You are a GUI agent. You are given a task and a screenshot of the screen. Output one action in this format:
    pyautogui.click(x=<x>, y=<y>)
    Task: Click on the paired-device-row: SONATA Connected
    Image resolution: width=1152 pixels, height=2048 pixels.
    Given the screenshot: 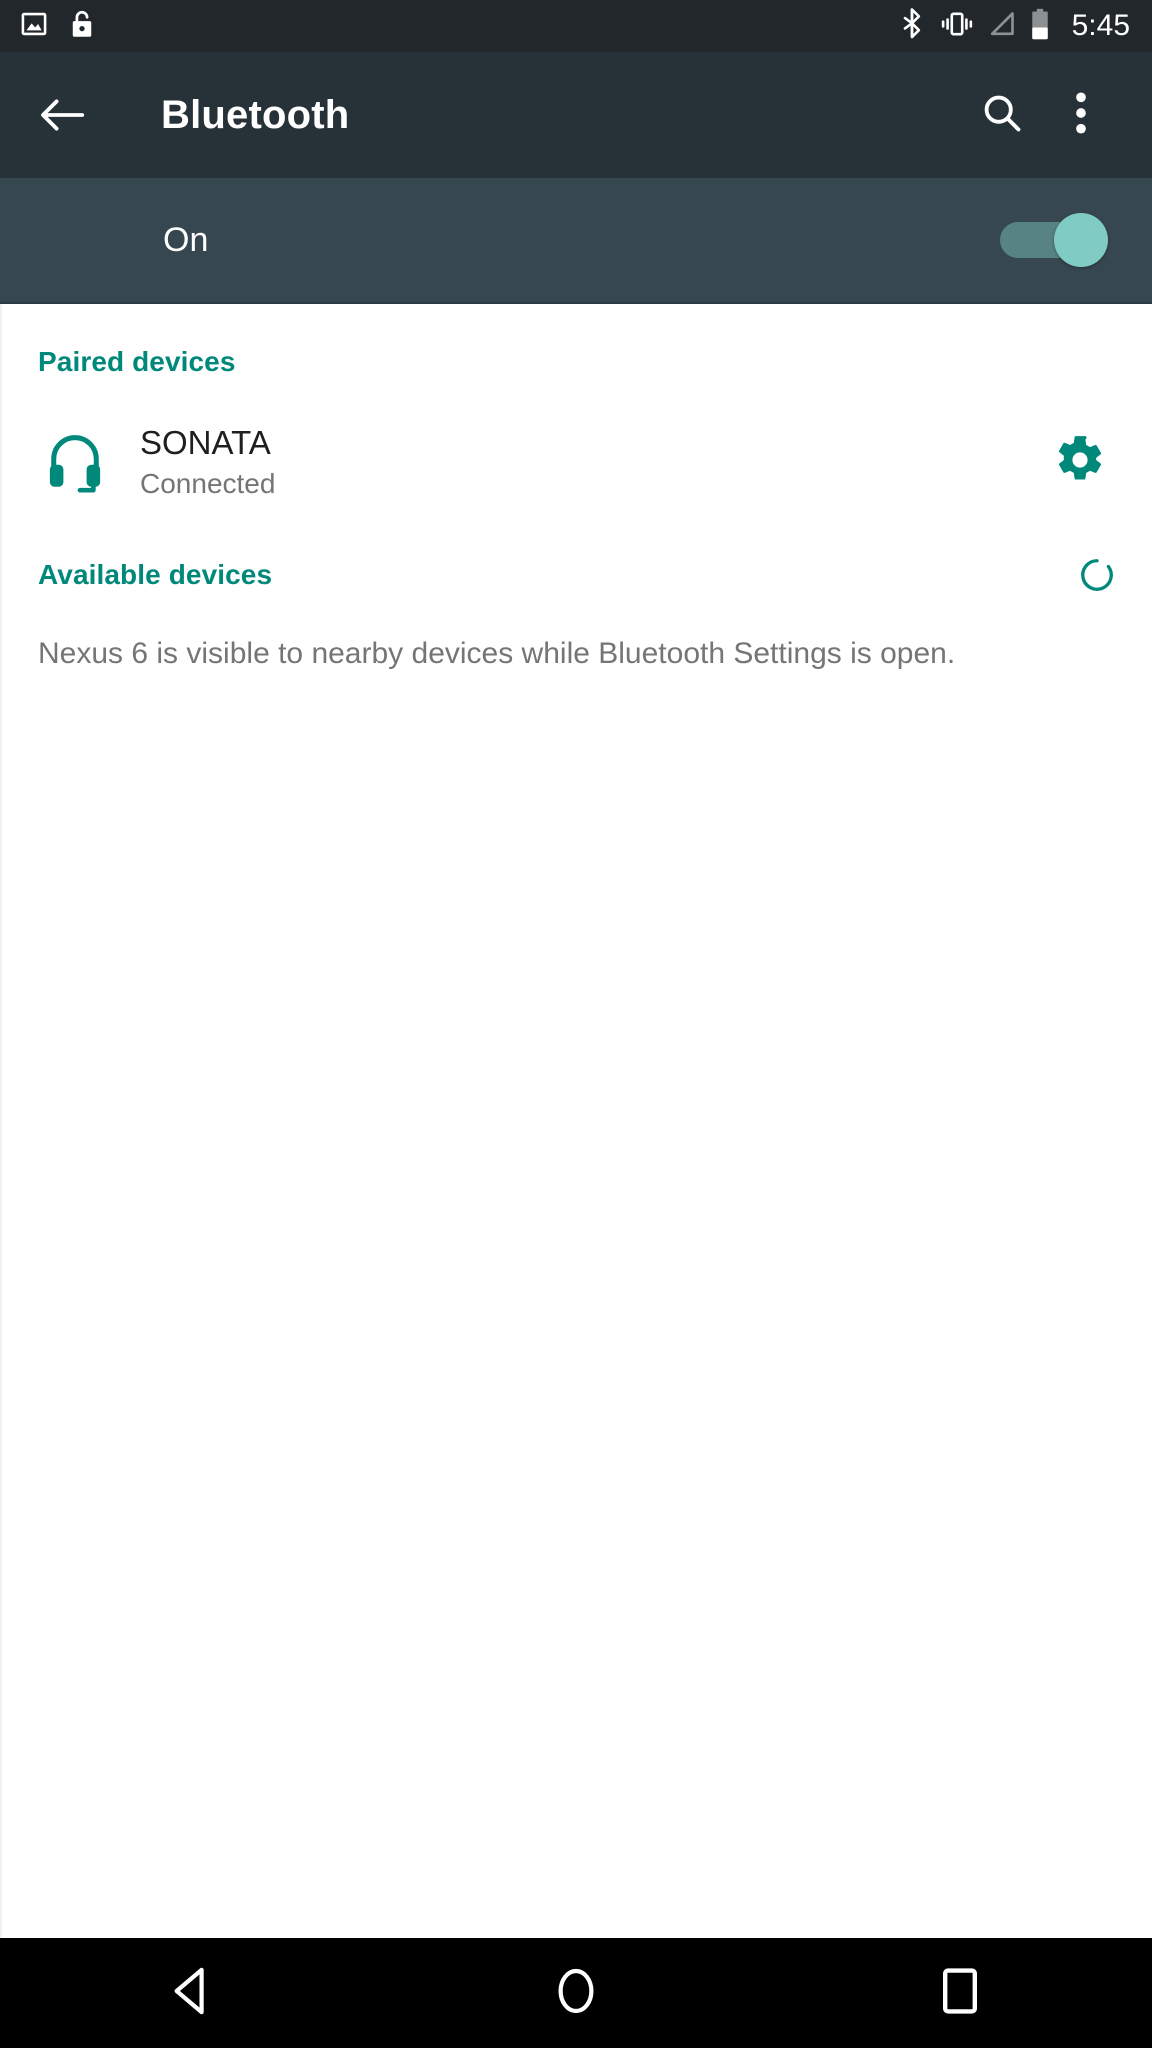 What is the action you would take?
    pyautogui.click(x=577, y=462)
    